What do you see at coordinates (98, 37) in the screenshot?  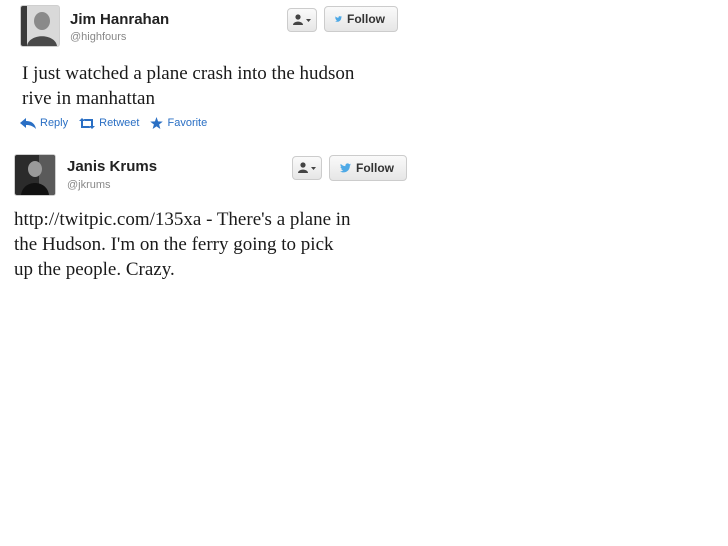 I see `username-handle: @highfours` at bounding box center [98, 37].